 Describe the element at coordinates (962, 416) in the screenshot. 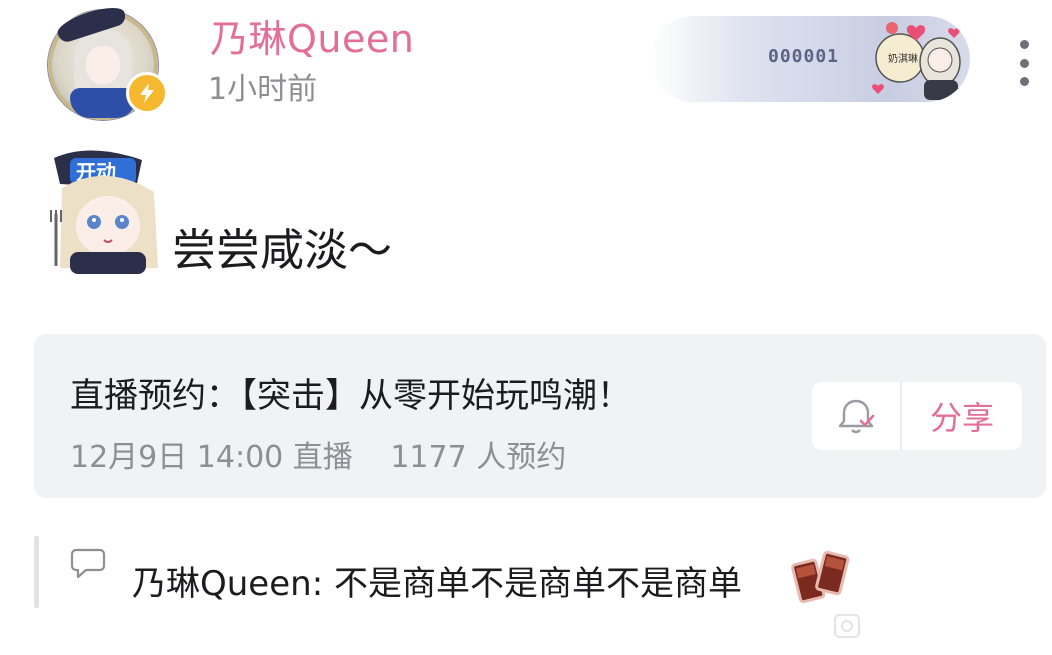

I see `share-button: 分享` at that location.